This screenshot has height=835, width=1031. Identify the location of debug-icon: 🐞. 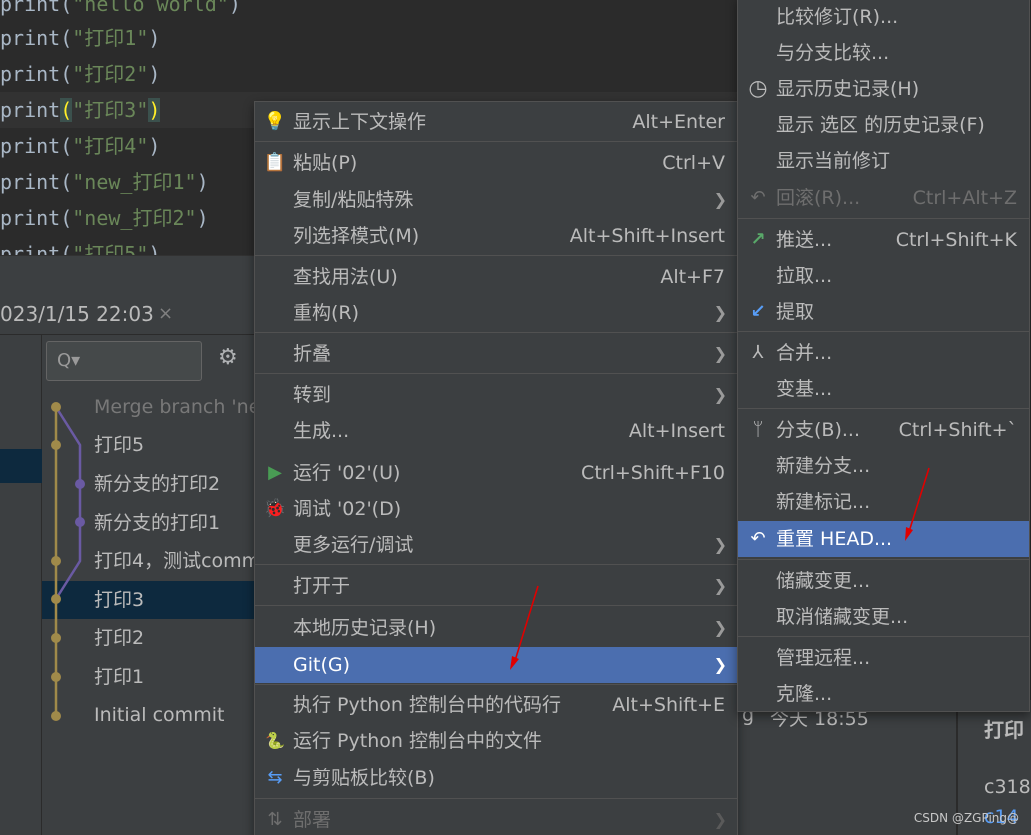
(275, 508).